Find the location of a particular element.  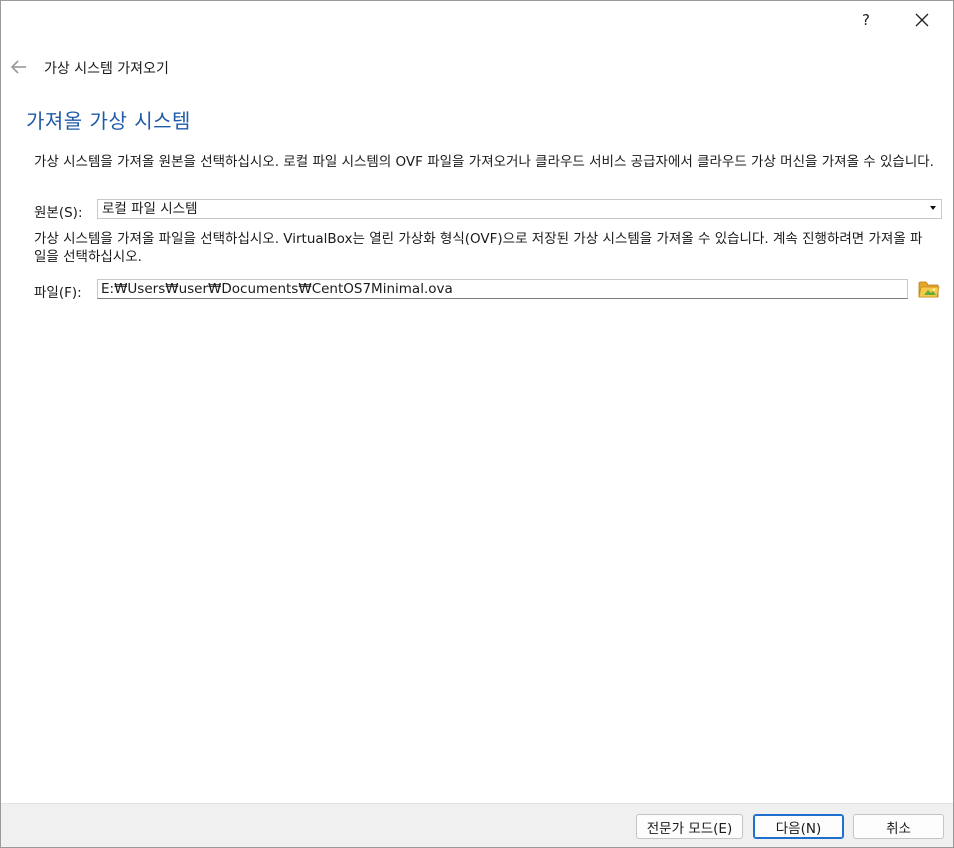

source-selected-value: 로컬 파일 시스템 is located at coordinates (150, 209).